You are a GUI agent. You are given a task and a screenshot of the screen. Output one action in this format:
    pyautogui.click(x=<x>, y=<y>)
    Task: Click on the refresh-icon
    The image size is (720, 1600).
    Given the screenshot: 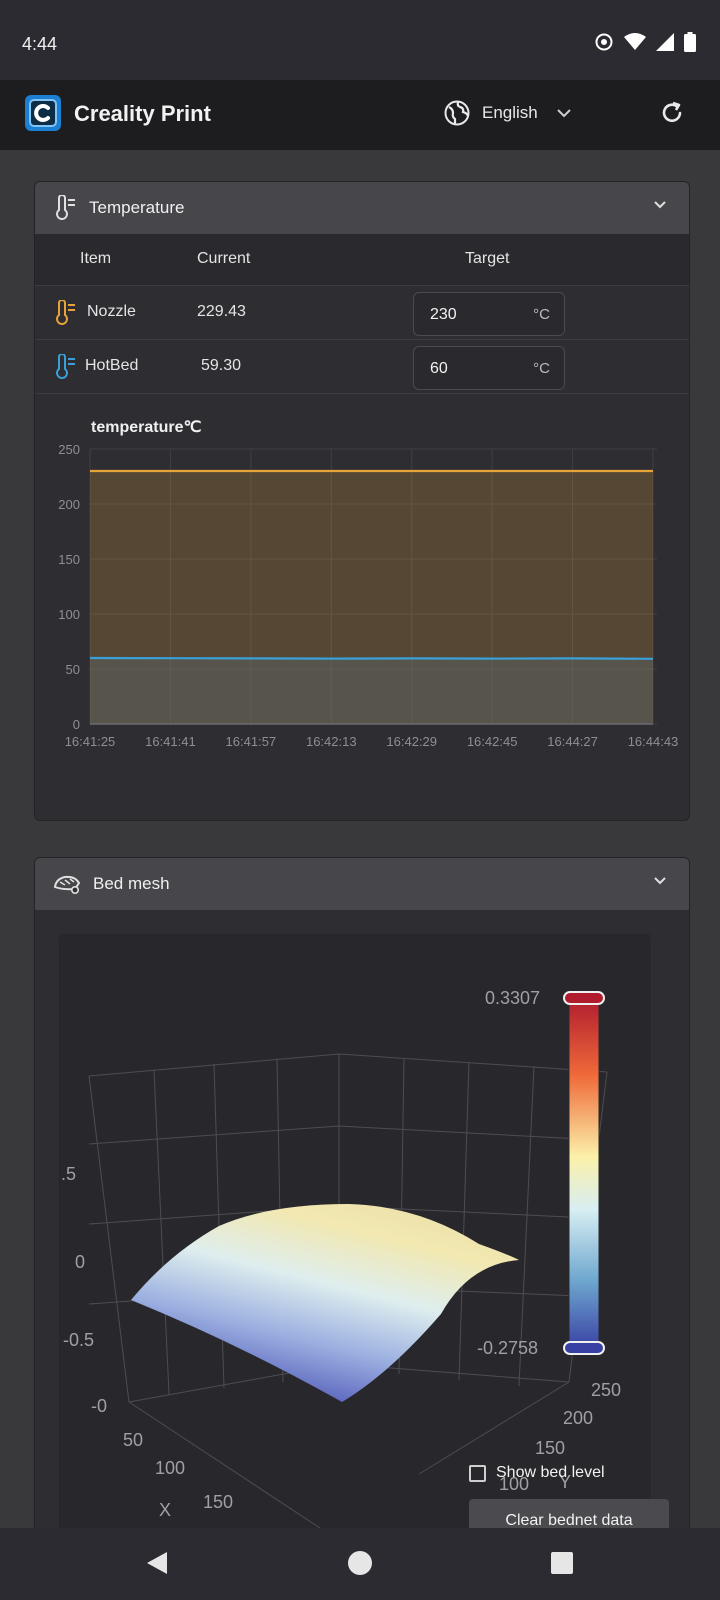 What is the action you would take?
    pyautogui.click(x=672, y=111)
    